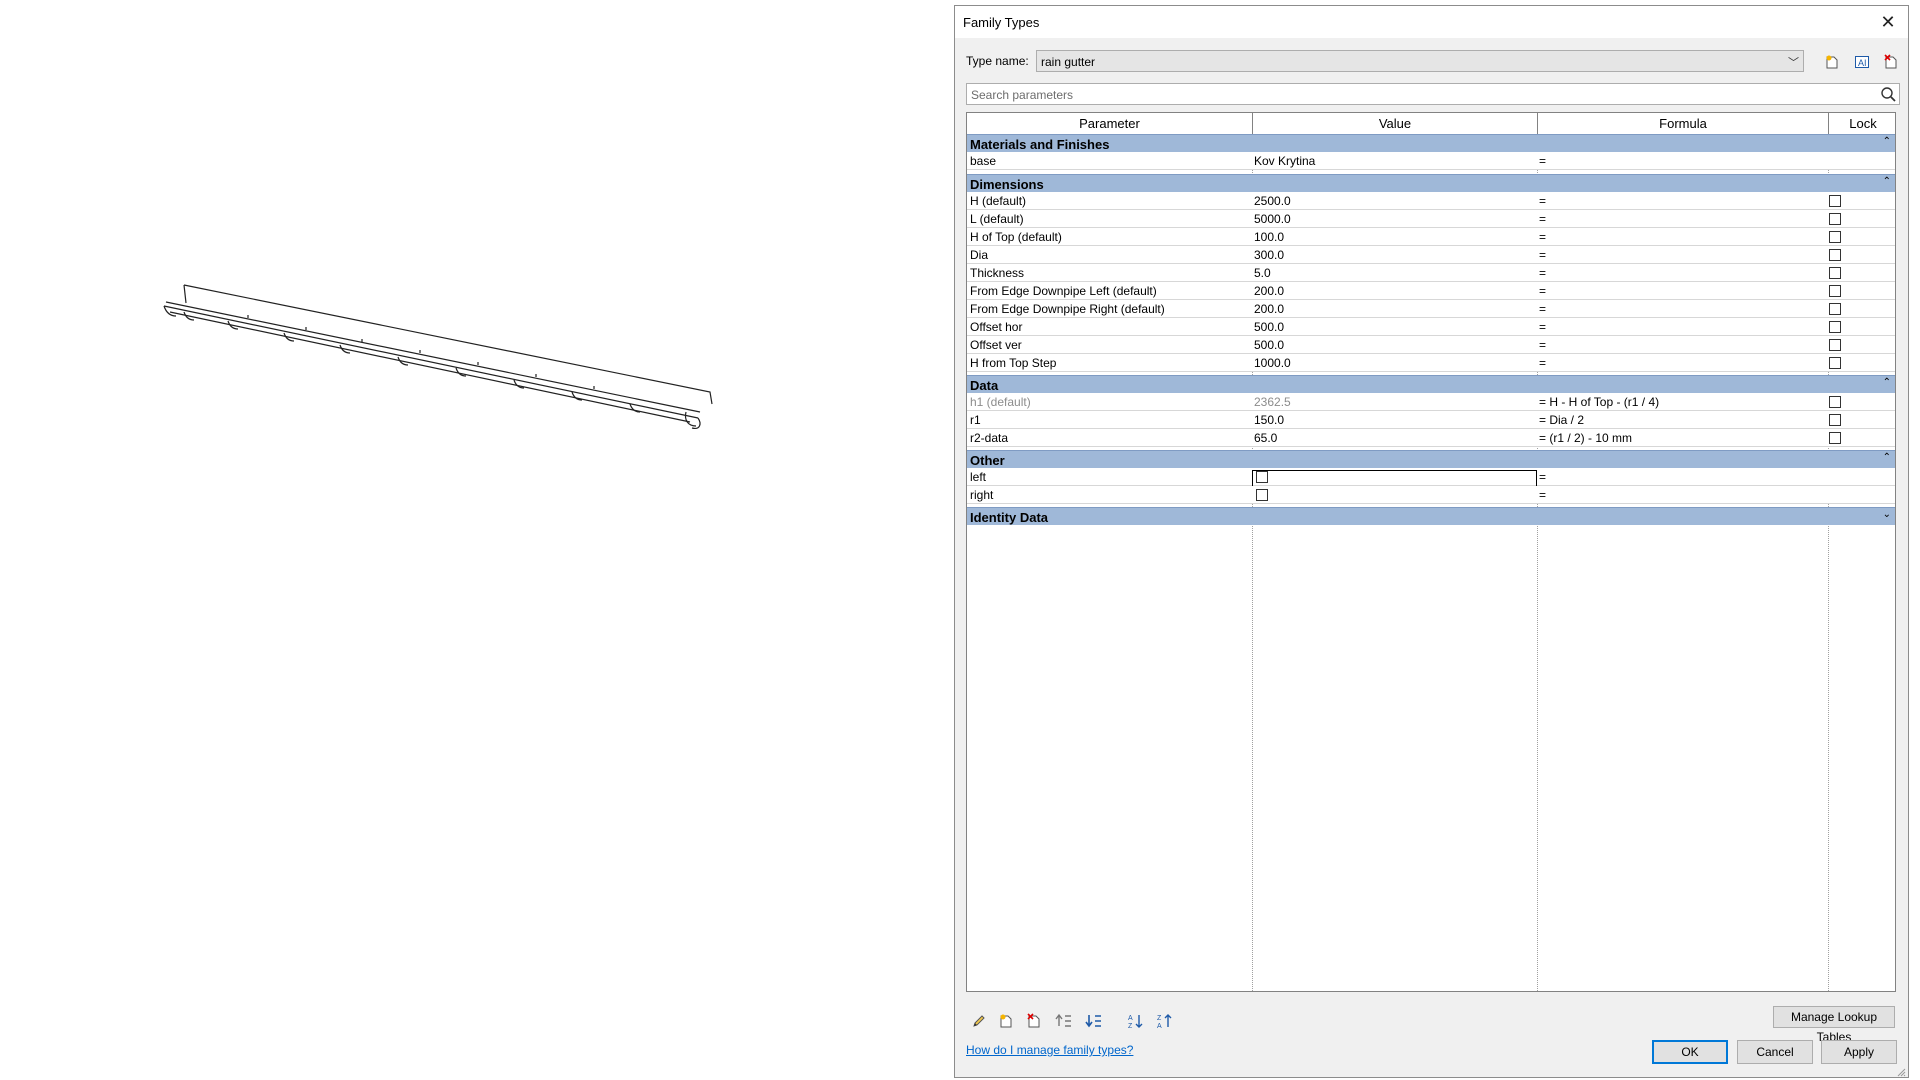 The height and width of the screenshot is (1080, 1920). I want to click on type-name-dropdown: rain gutter ﹀, so click(1420, 61).